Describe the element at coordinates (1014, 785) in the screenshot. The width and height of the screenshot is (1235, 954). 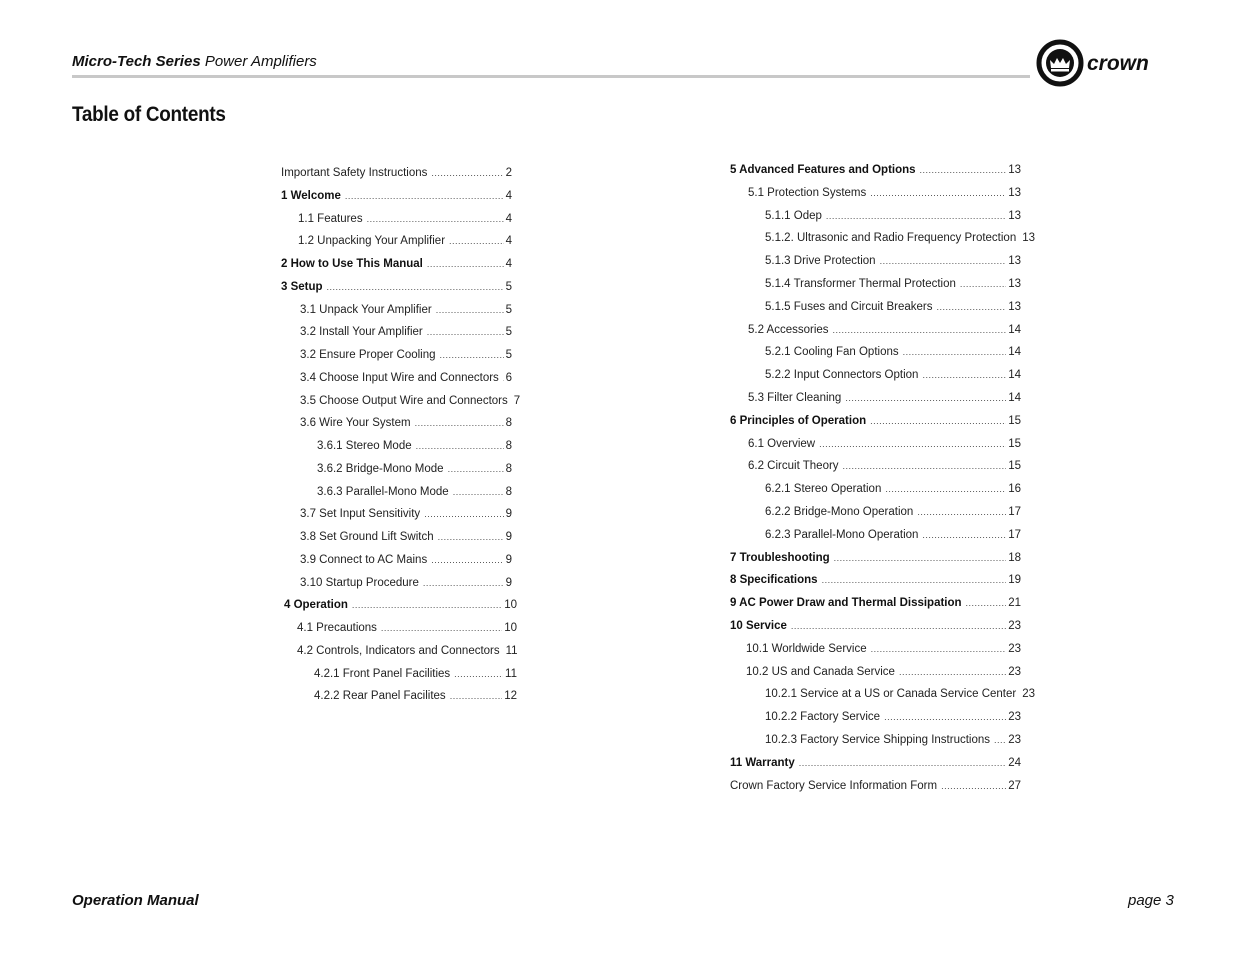
I see `toc-entry-page: 27` at that location.